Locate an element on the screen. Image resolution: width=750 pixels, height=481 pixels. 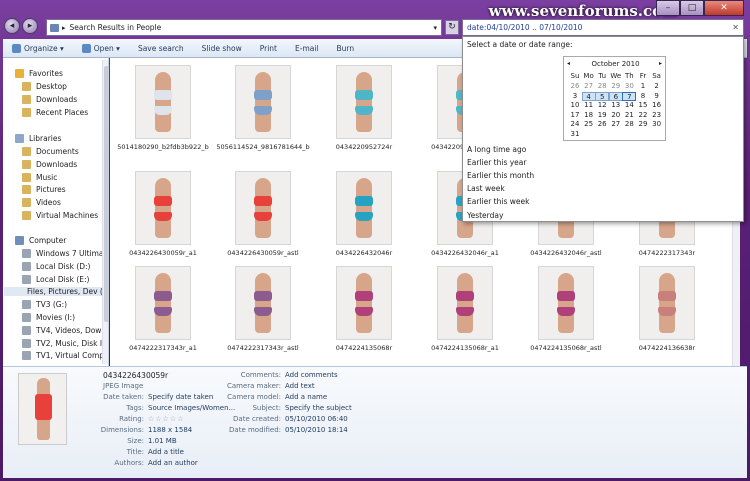
detail-value: Add a title is located at coordinates (166, 452).